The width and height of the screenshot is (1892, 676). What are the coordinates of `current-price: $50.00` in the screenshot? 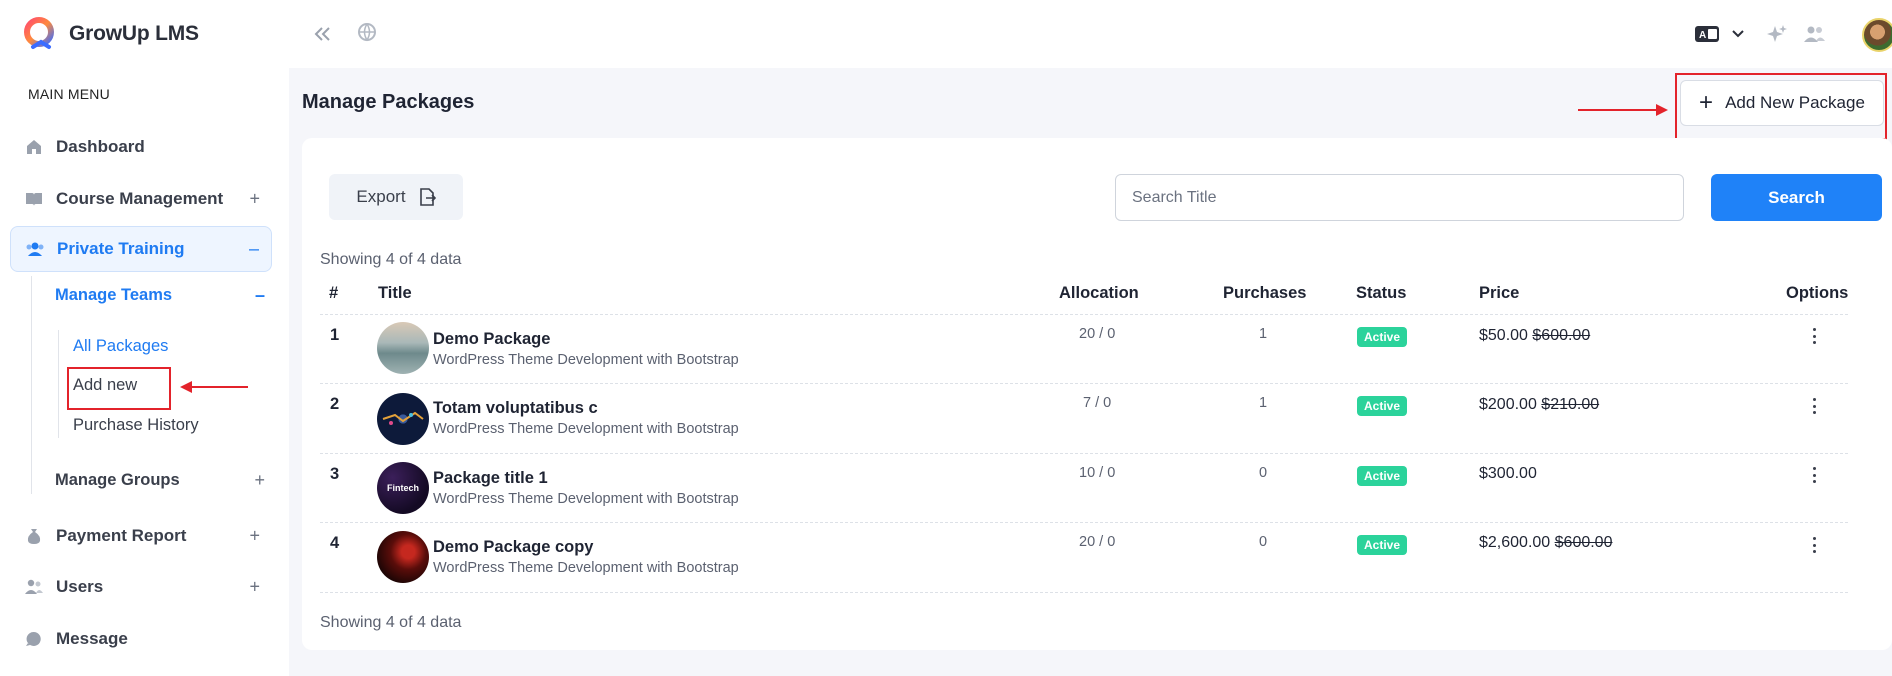 It's located at (1503, 335).